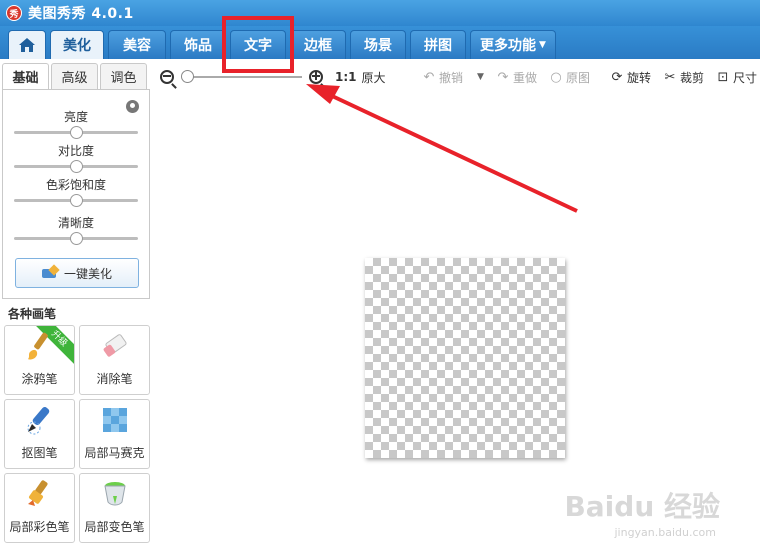 This screenshot has width=760, height=547. Describe the element at coordinates (665, 532) in the screenshot. I see `baidu-watermark-url: jingyan.baidu.com` at that location.